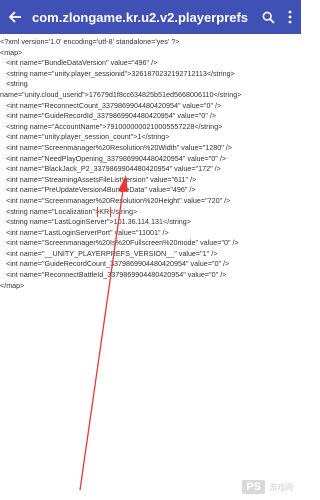  I want to click on search-icon, so click(268, 17).